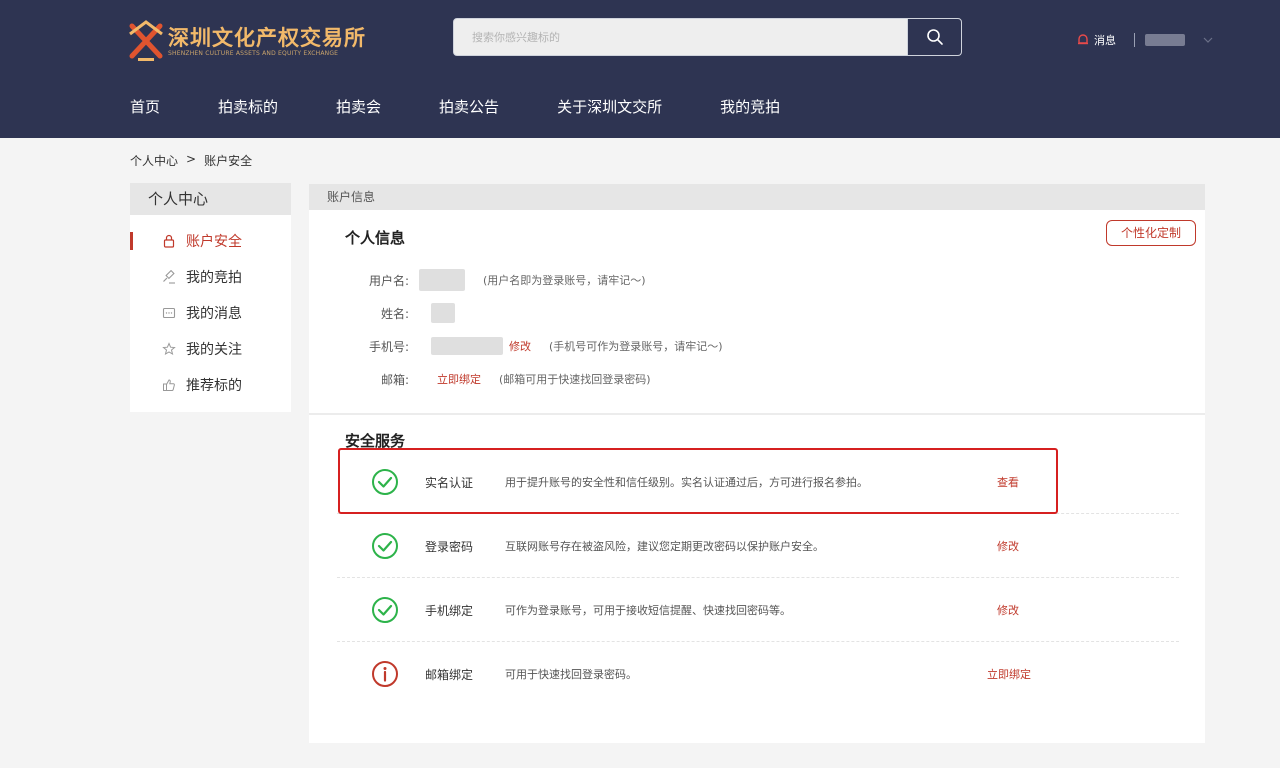 The width and height of the screenshot is (1280, 768). I want to click on breadcrumb: 个人中心 > 账户安全, so click(191, 160).